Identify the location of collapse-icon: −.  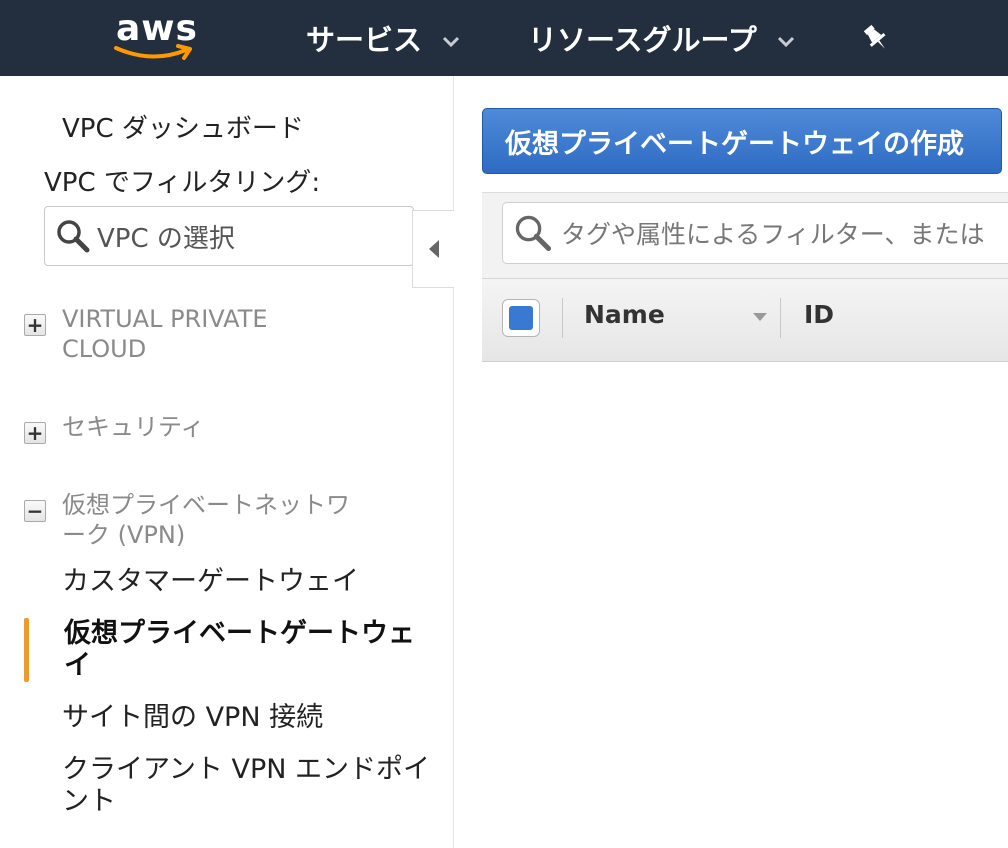
(35, 511).